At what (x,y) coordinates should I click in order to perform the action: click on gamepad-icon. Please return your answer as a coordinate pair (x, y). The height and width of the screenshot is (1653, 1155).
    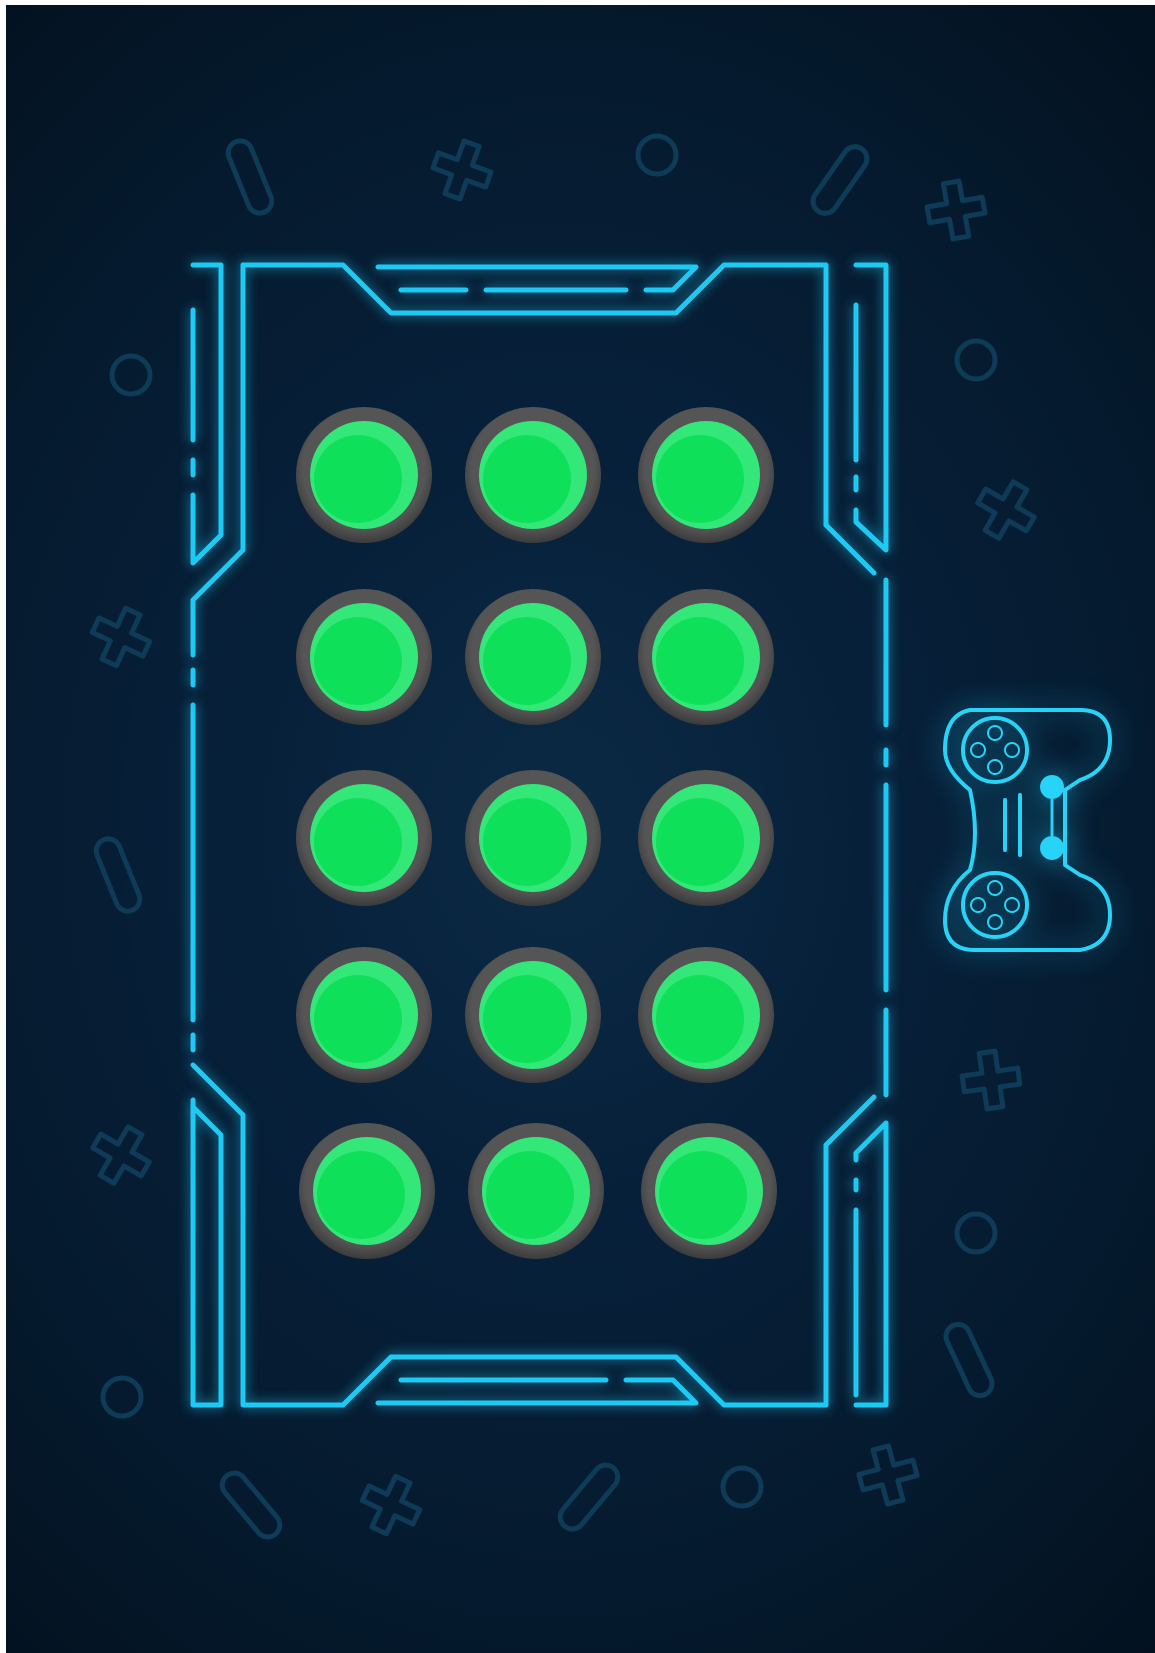
    Looking at the image, I should click on (1030, 830).